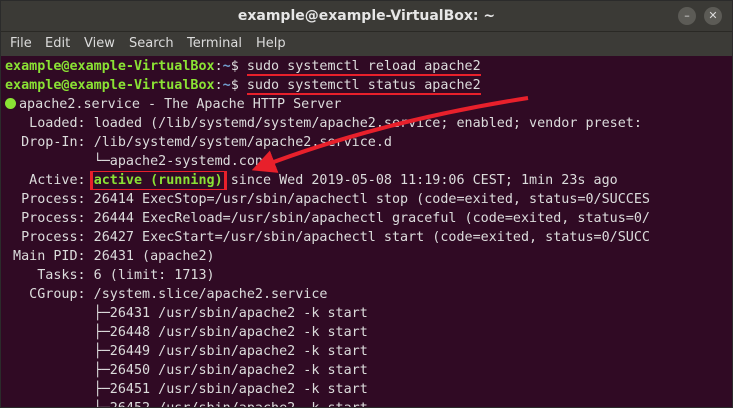 The height and width of the screenshot is (408, 733). I want to click on window-title: example@example-VirtualBox: ~, so click(366, 16).